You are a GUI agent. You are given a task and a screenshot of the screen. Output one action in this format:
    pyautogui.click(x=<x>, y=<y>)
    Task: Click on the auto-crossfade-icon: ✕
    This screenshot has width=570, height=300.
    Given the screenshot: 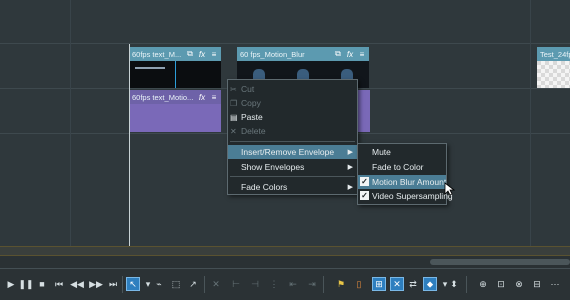 What is the action you would take?
    pyautogui.click(x=397, y=284)
    